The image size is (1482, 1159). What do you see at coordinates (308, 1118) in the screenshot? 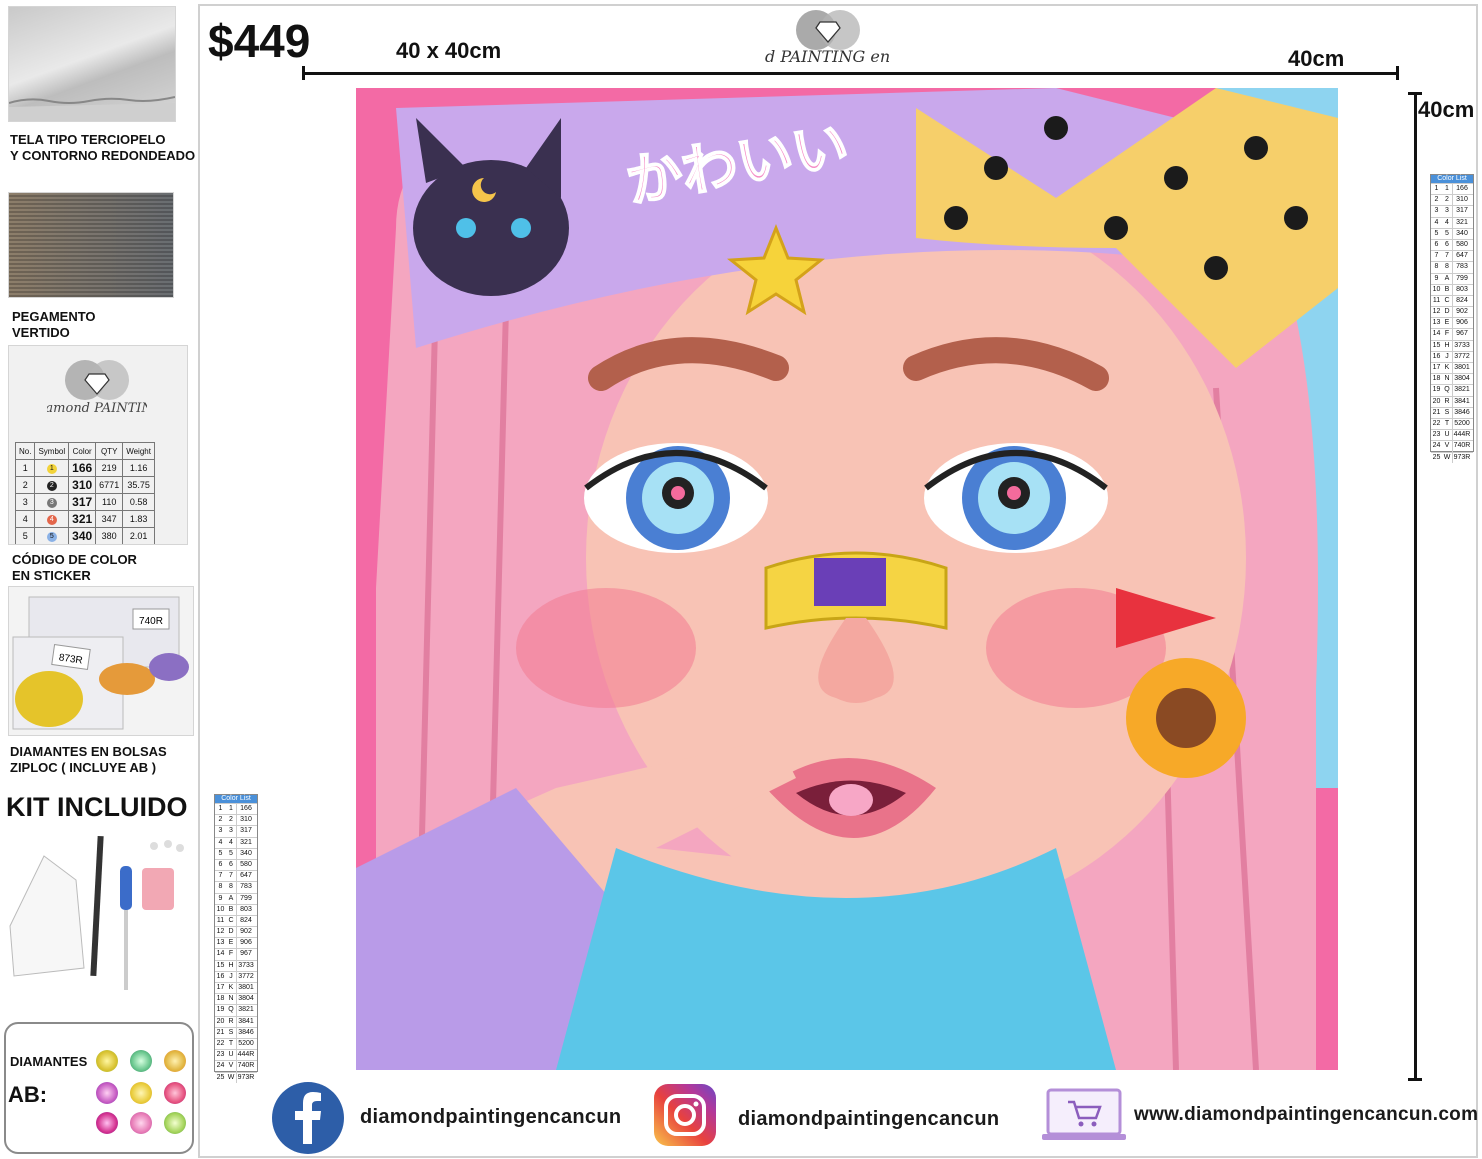
I see `facebook-icon` at bounding box center [308, 1118].